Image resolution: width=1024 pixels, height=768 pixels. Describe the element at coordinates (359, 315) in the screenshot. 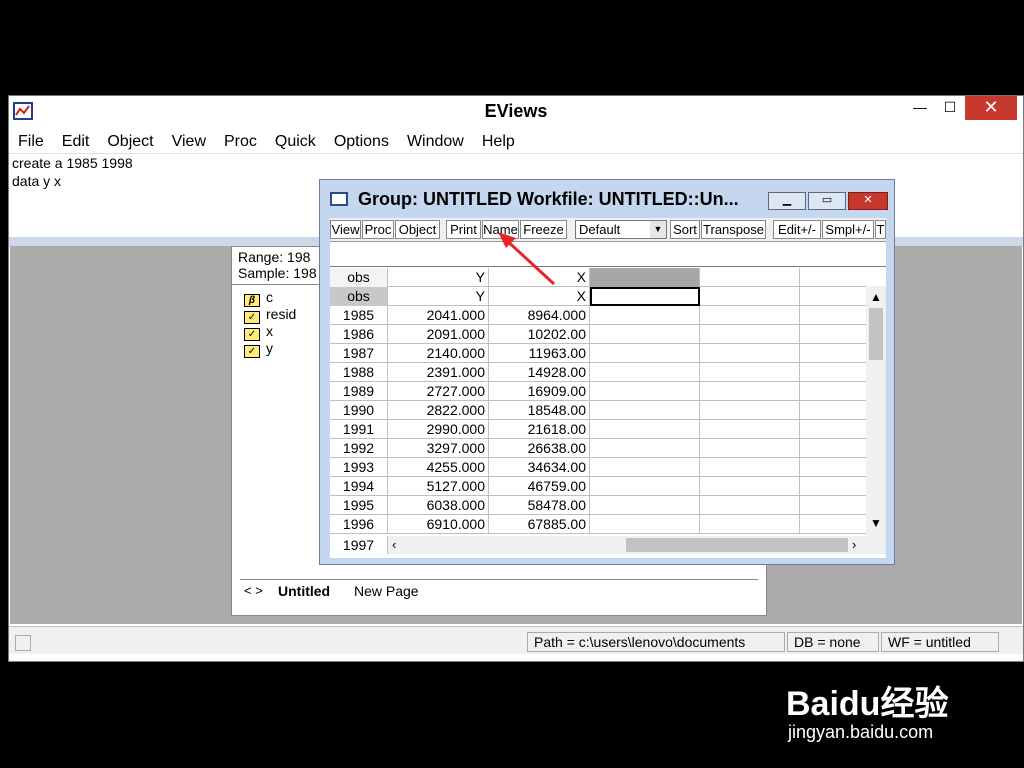

I see `obs-cell: 1985` at that location.